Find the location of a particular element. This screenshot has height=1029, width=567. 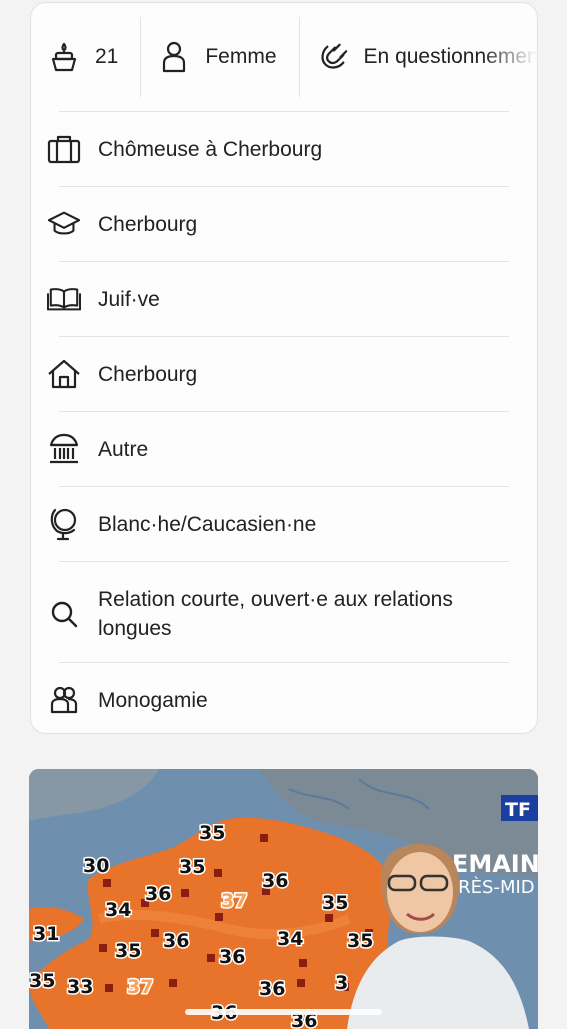

temp-label: 31 is located at coordinates (46, 934).